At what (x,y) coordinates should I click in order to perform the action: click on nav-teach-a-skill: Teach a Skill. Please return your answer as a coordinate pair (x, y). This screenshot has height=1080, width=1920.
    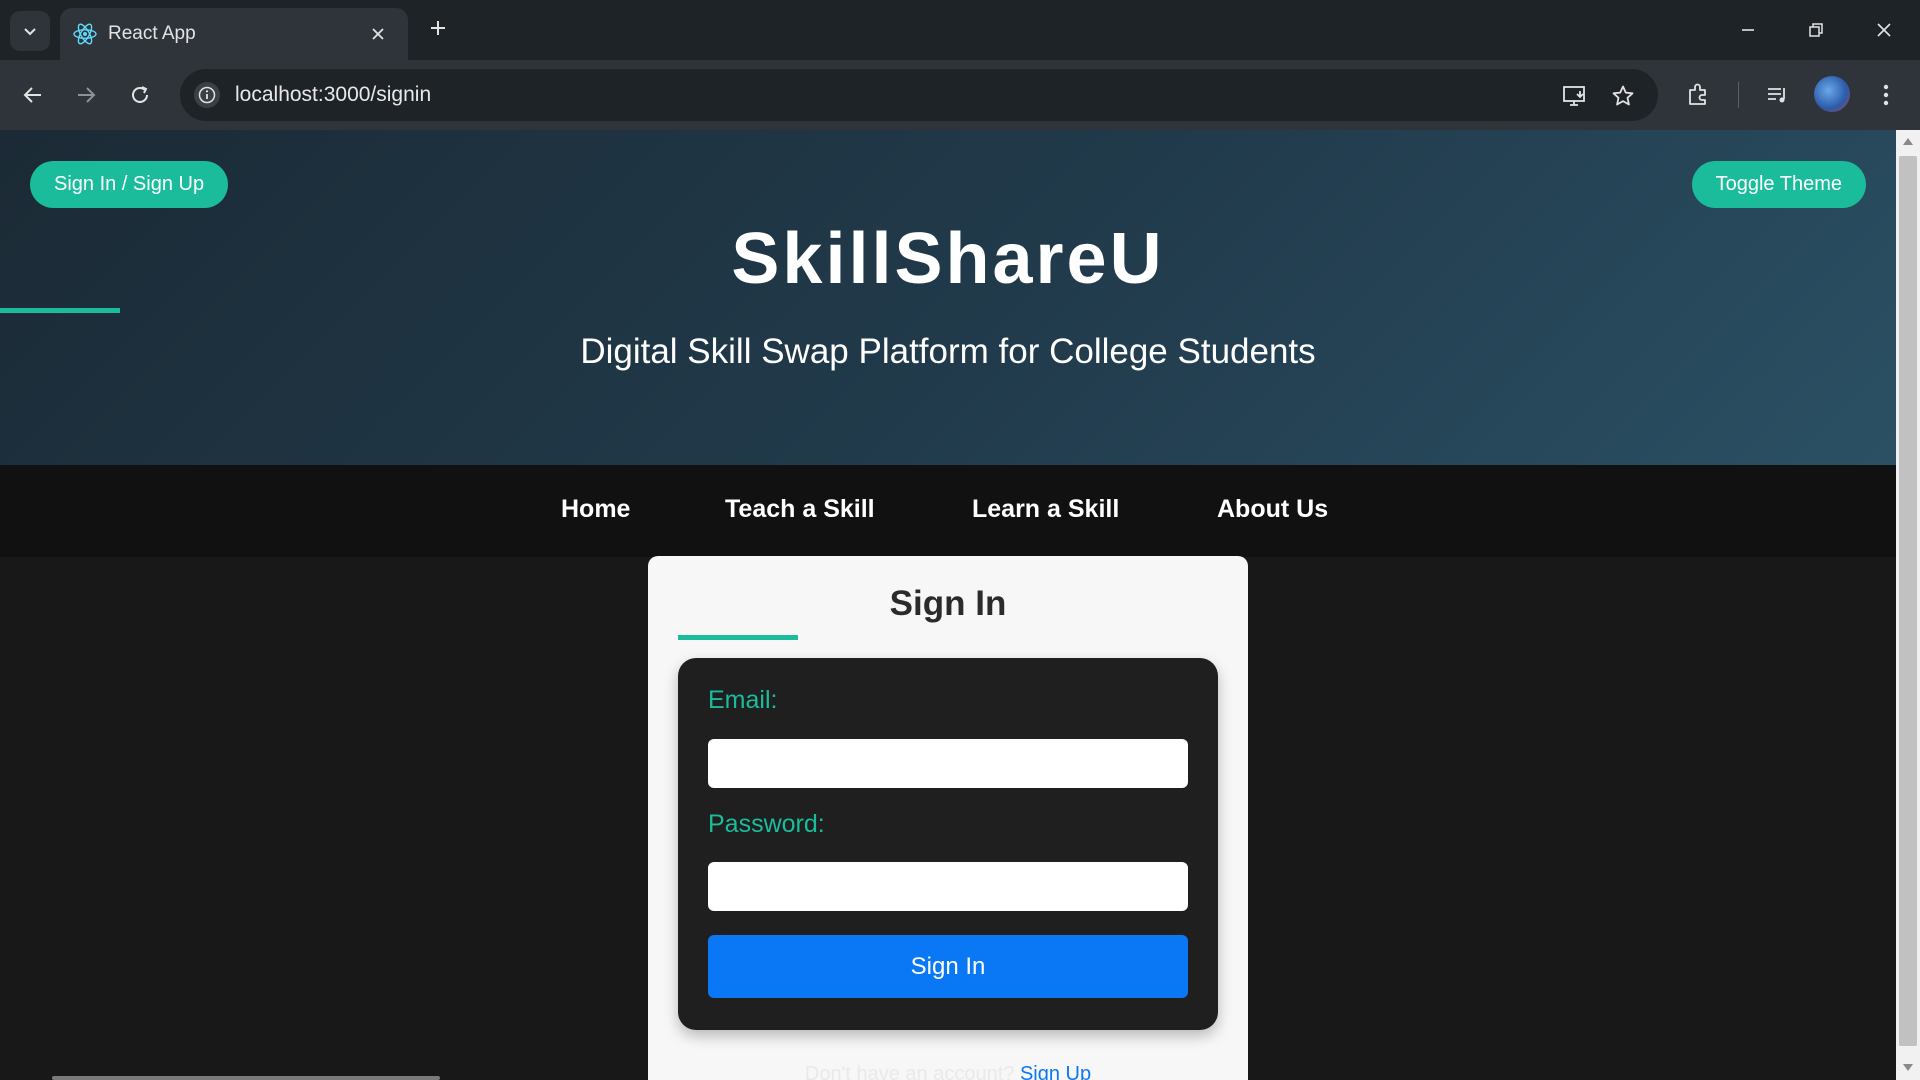
    Looking at the image, I should click on (800, 509).